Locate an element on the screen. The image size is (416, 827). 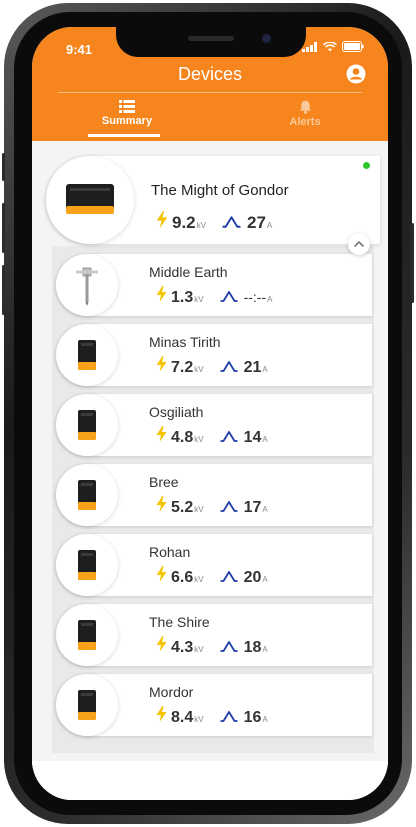
collapse-button is located at coordinates (359, 244).